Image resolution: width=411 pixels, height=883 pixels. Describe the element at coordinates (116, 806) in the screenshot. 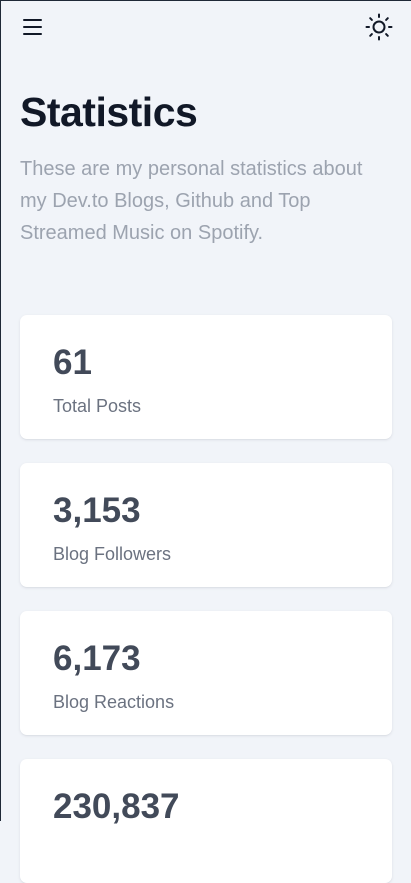

I see `stat-value: 230,837` at that location.